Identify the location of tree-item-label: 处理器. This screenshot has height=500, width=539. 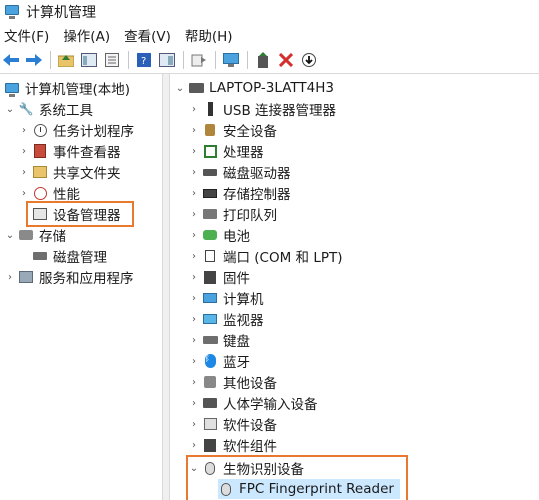
(243, 153).